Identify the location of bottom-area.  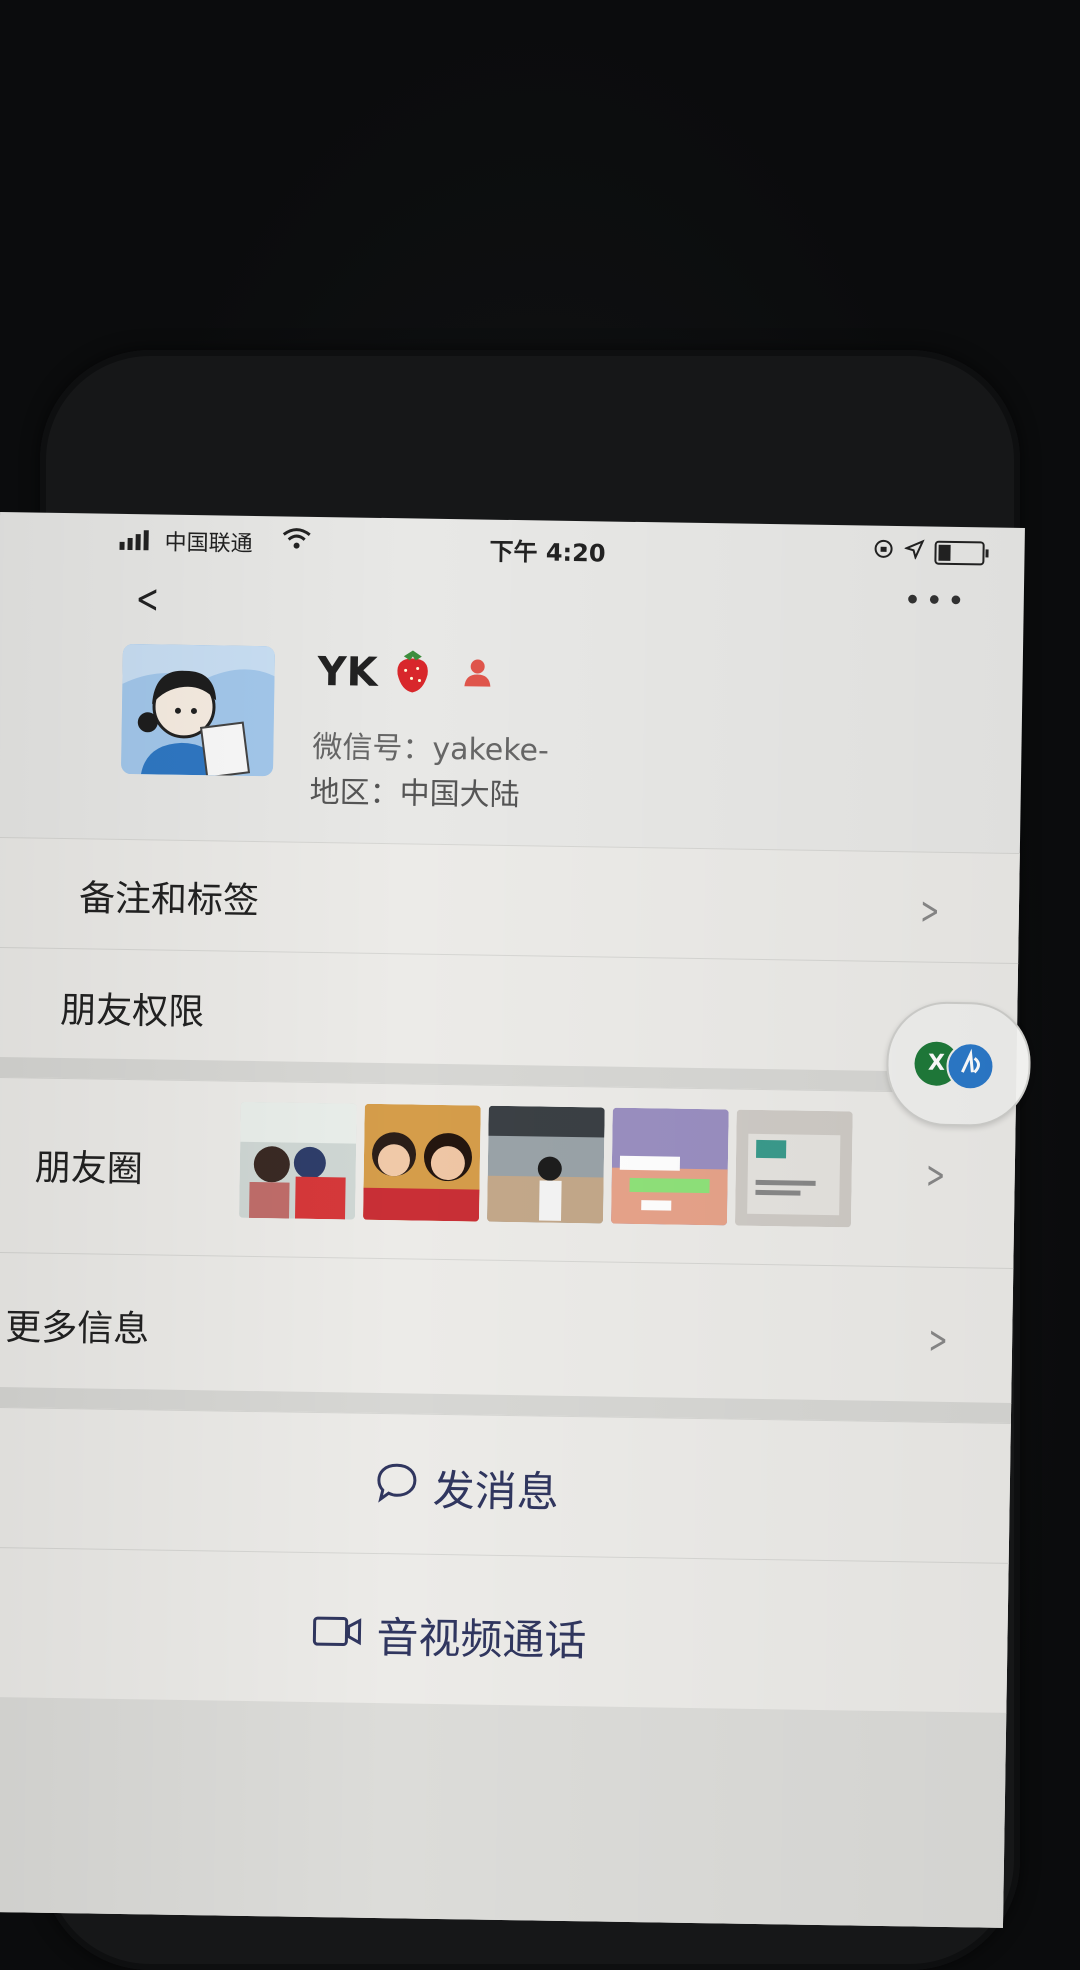
(503, 1812).